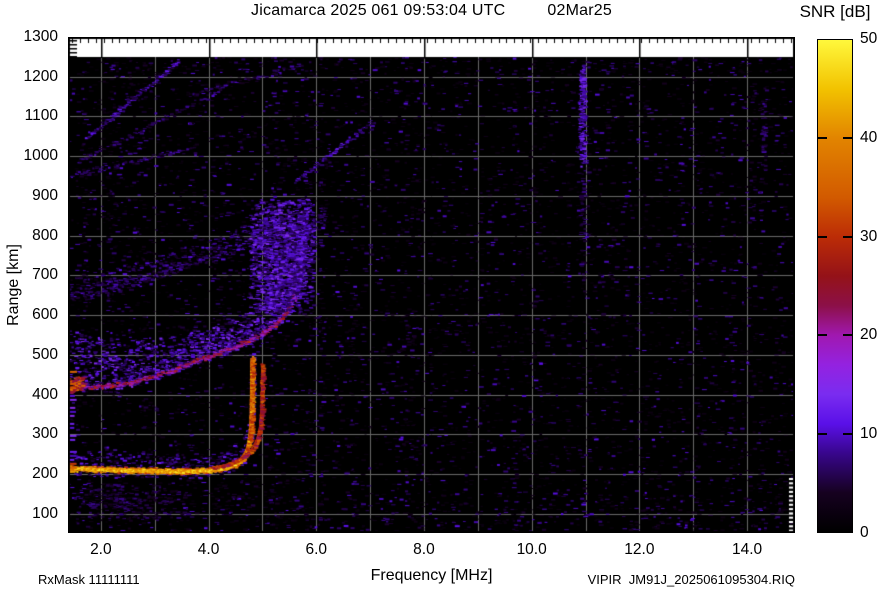 The image size is (884, 595). I want to click on colorbar-tick-label: 20, so click(869, 335).